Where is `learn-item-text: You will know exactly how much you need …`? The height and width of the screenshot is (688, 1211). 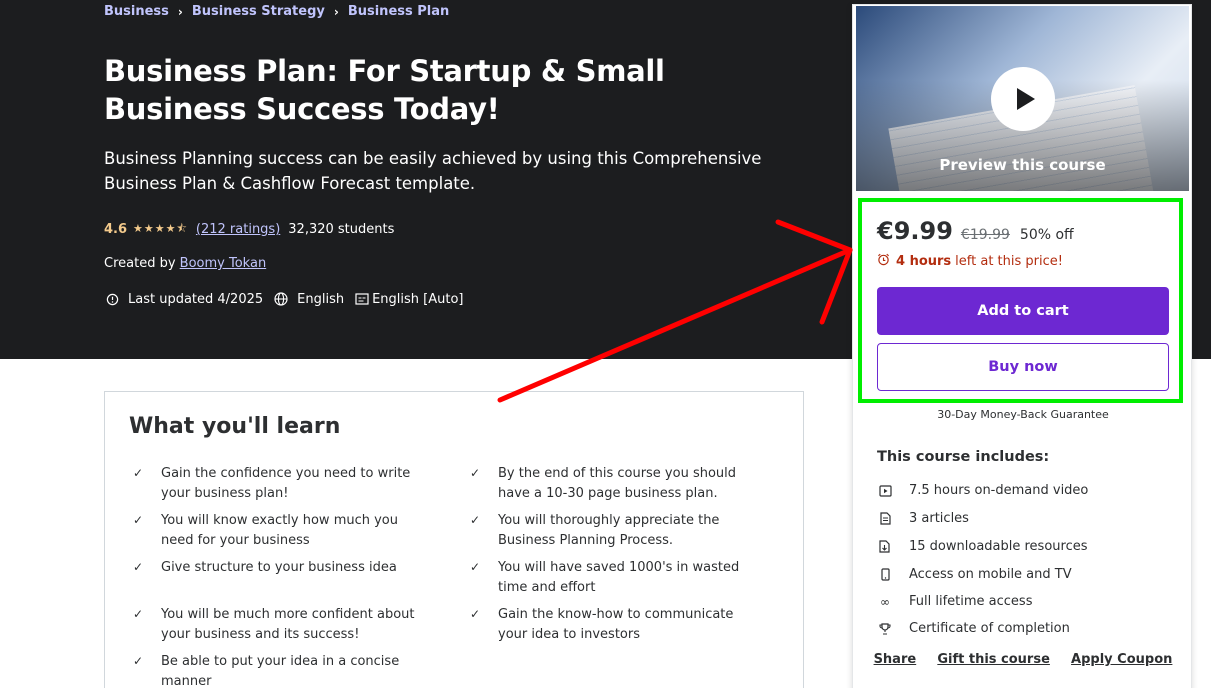
learn-item-text: You will know exactly how much you need … is located at coordinates (280, 530).